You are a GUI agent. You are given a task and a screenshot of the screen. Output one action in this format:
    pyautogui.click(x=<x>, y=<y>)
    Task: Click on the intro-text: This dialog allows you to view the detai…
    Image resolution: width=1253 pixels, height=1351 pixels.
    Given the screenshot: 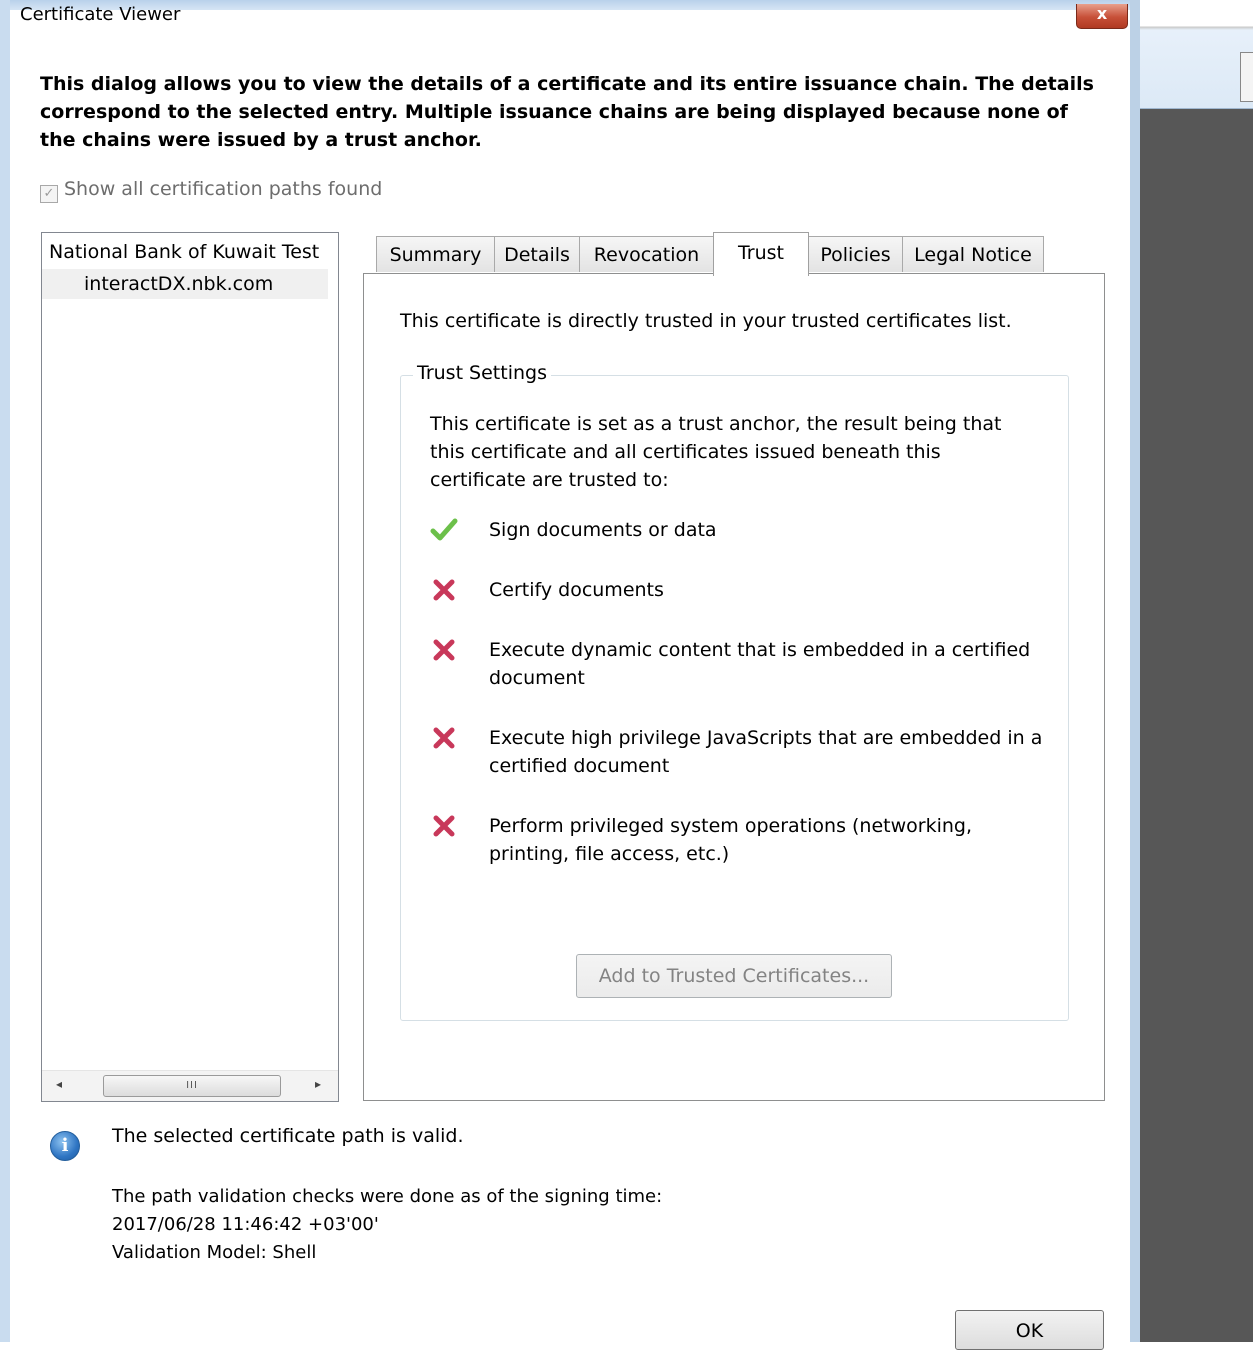 What is the action you would take?
    pyautogui.click(x=567, y=112)
    